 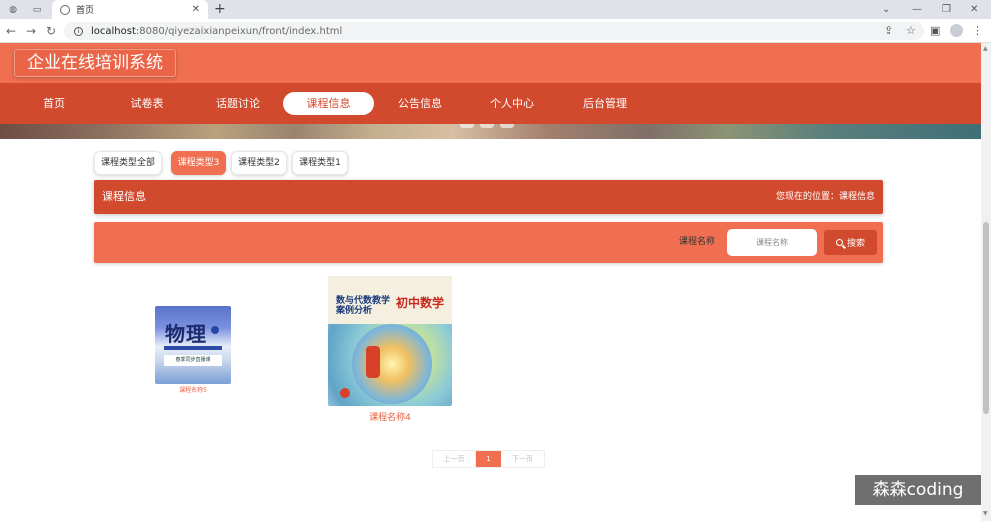 What do you see at coordinates (65, 9) in the screenshot?
I see `globe-icon` at bounding box center [65, 9].